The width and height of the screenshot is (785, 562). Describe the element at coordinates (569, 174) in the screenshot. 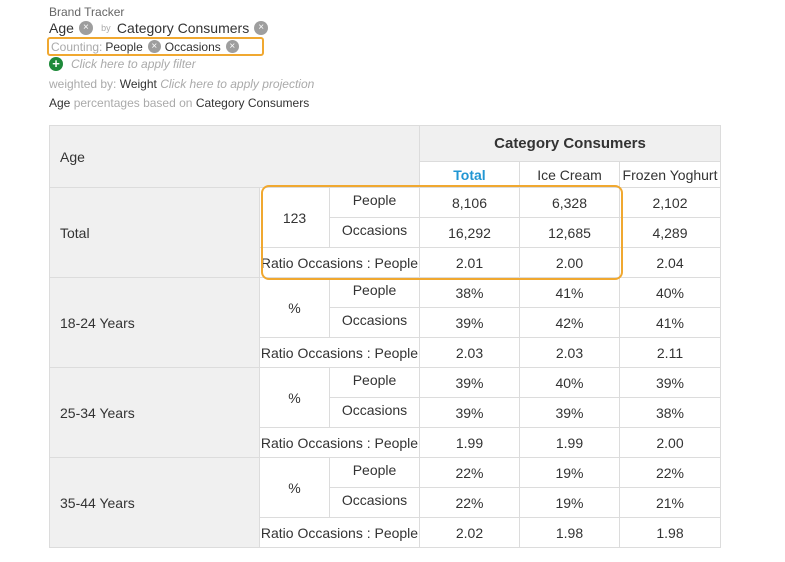

I see `column-header-ice-cream: Ice Cream` at that location.